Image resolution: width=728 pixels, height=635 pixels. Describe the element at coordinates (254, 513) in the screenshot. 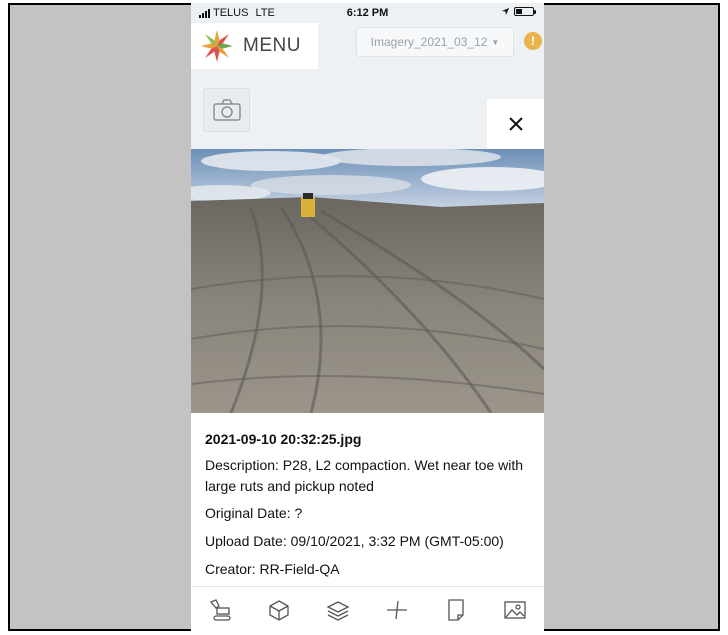

I see `photo-original-date: Original Date: ?` at that location.